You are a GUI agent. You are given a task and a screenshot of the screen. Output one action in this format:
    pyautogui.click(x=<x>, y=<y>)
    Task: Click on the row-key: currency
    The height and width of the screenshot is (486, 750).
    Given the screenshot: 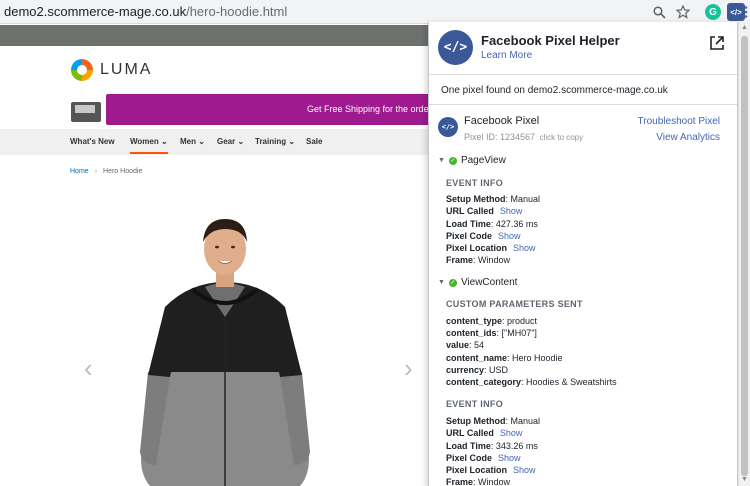 What is the action you would take?
    pyautogui.click(x=465, y=370)
    